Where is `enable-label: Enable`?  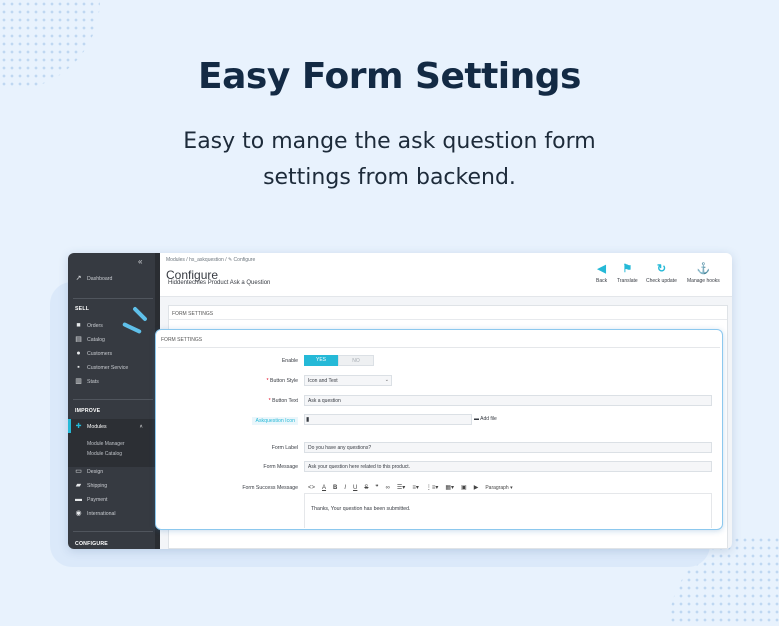 enable-label: Enable is located at coordinates (289, 361).